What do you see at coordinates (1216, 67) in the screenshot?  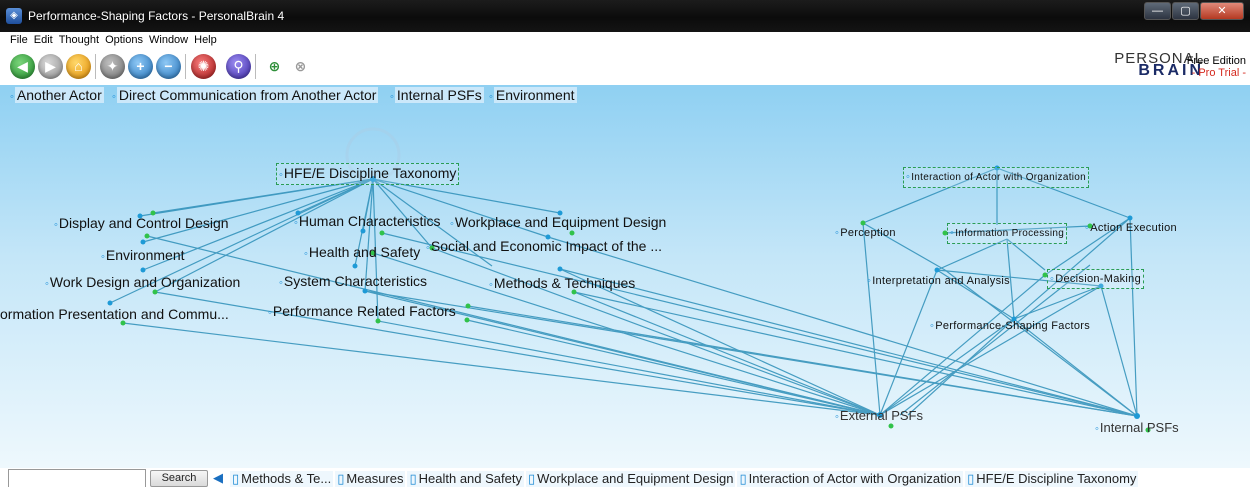 I see `edition-label: Free Edition - Pro Trial -` at bounding box center [1216, 67].